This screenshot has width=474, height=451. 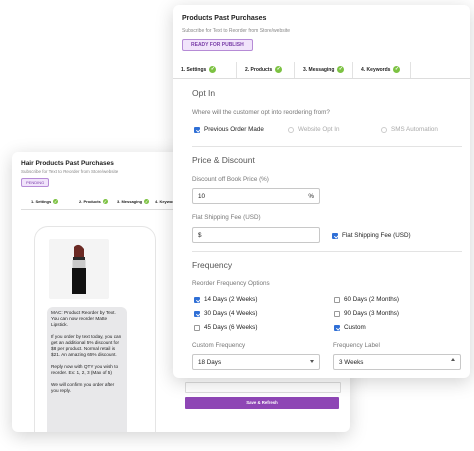 I want to click on opt-in-heading: Opt In, so click(x=204, y=93).